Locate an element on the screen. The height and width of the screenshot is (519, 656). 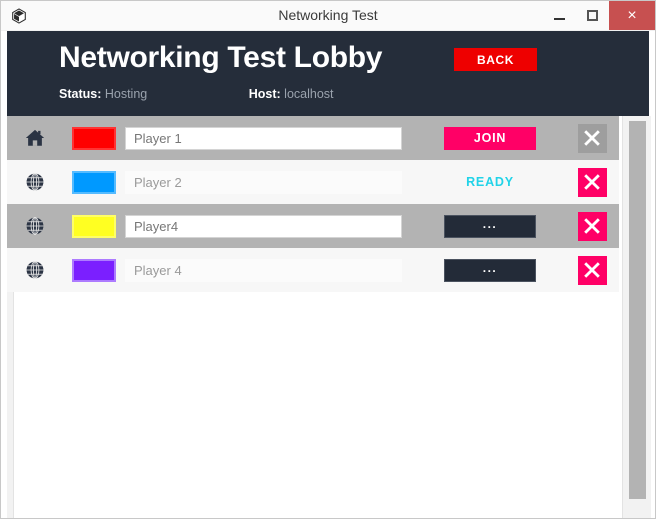
list-scrollbar is located at coordinates (636, 317).